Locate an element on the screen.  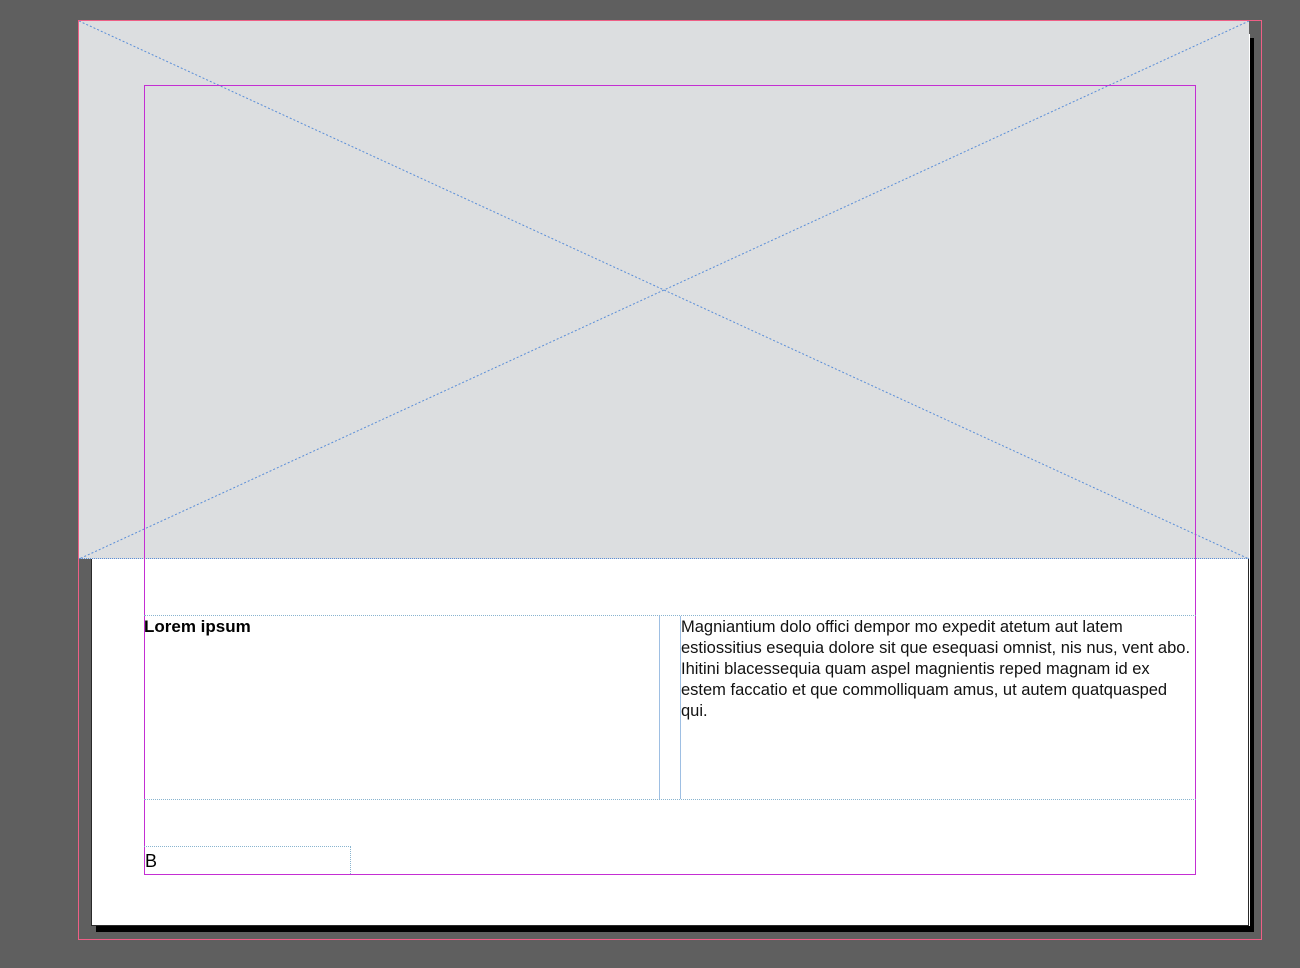
column-gutter-left is located at coordinates (659, 707).